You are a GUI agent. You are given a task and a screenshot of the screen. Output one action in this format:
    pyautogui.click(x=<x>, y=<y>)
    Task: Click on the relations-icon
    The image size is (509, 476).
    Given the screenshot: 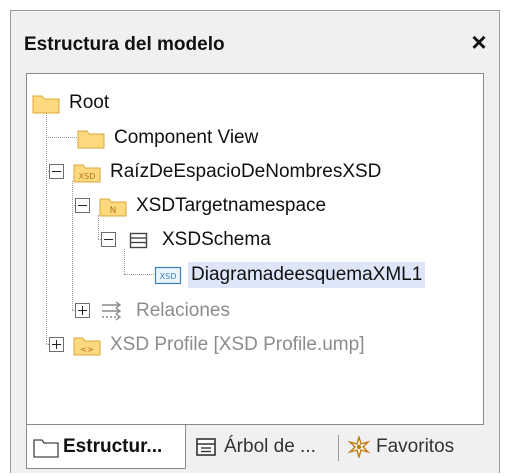 What is the action you would take?
    pyautogui.click(x=113, y=311)
    